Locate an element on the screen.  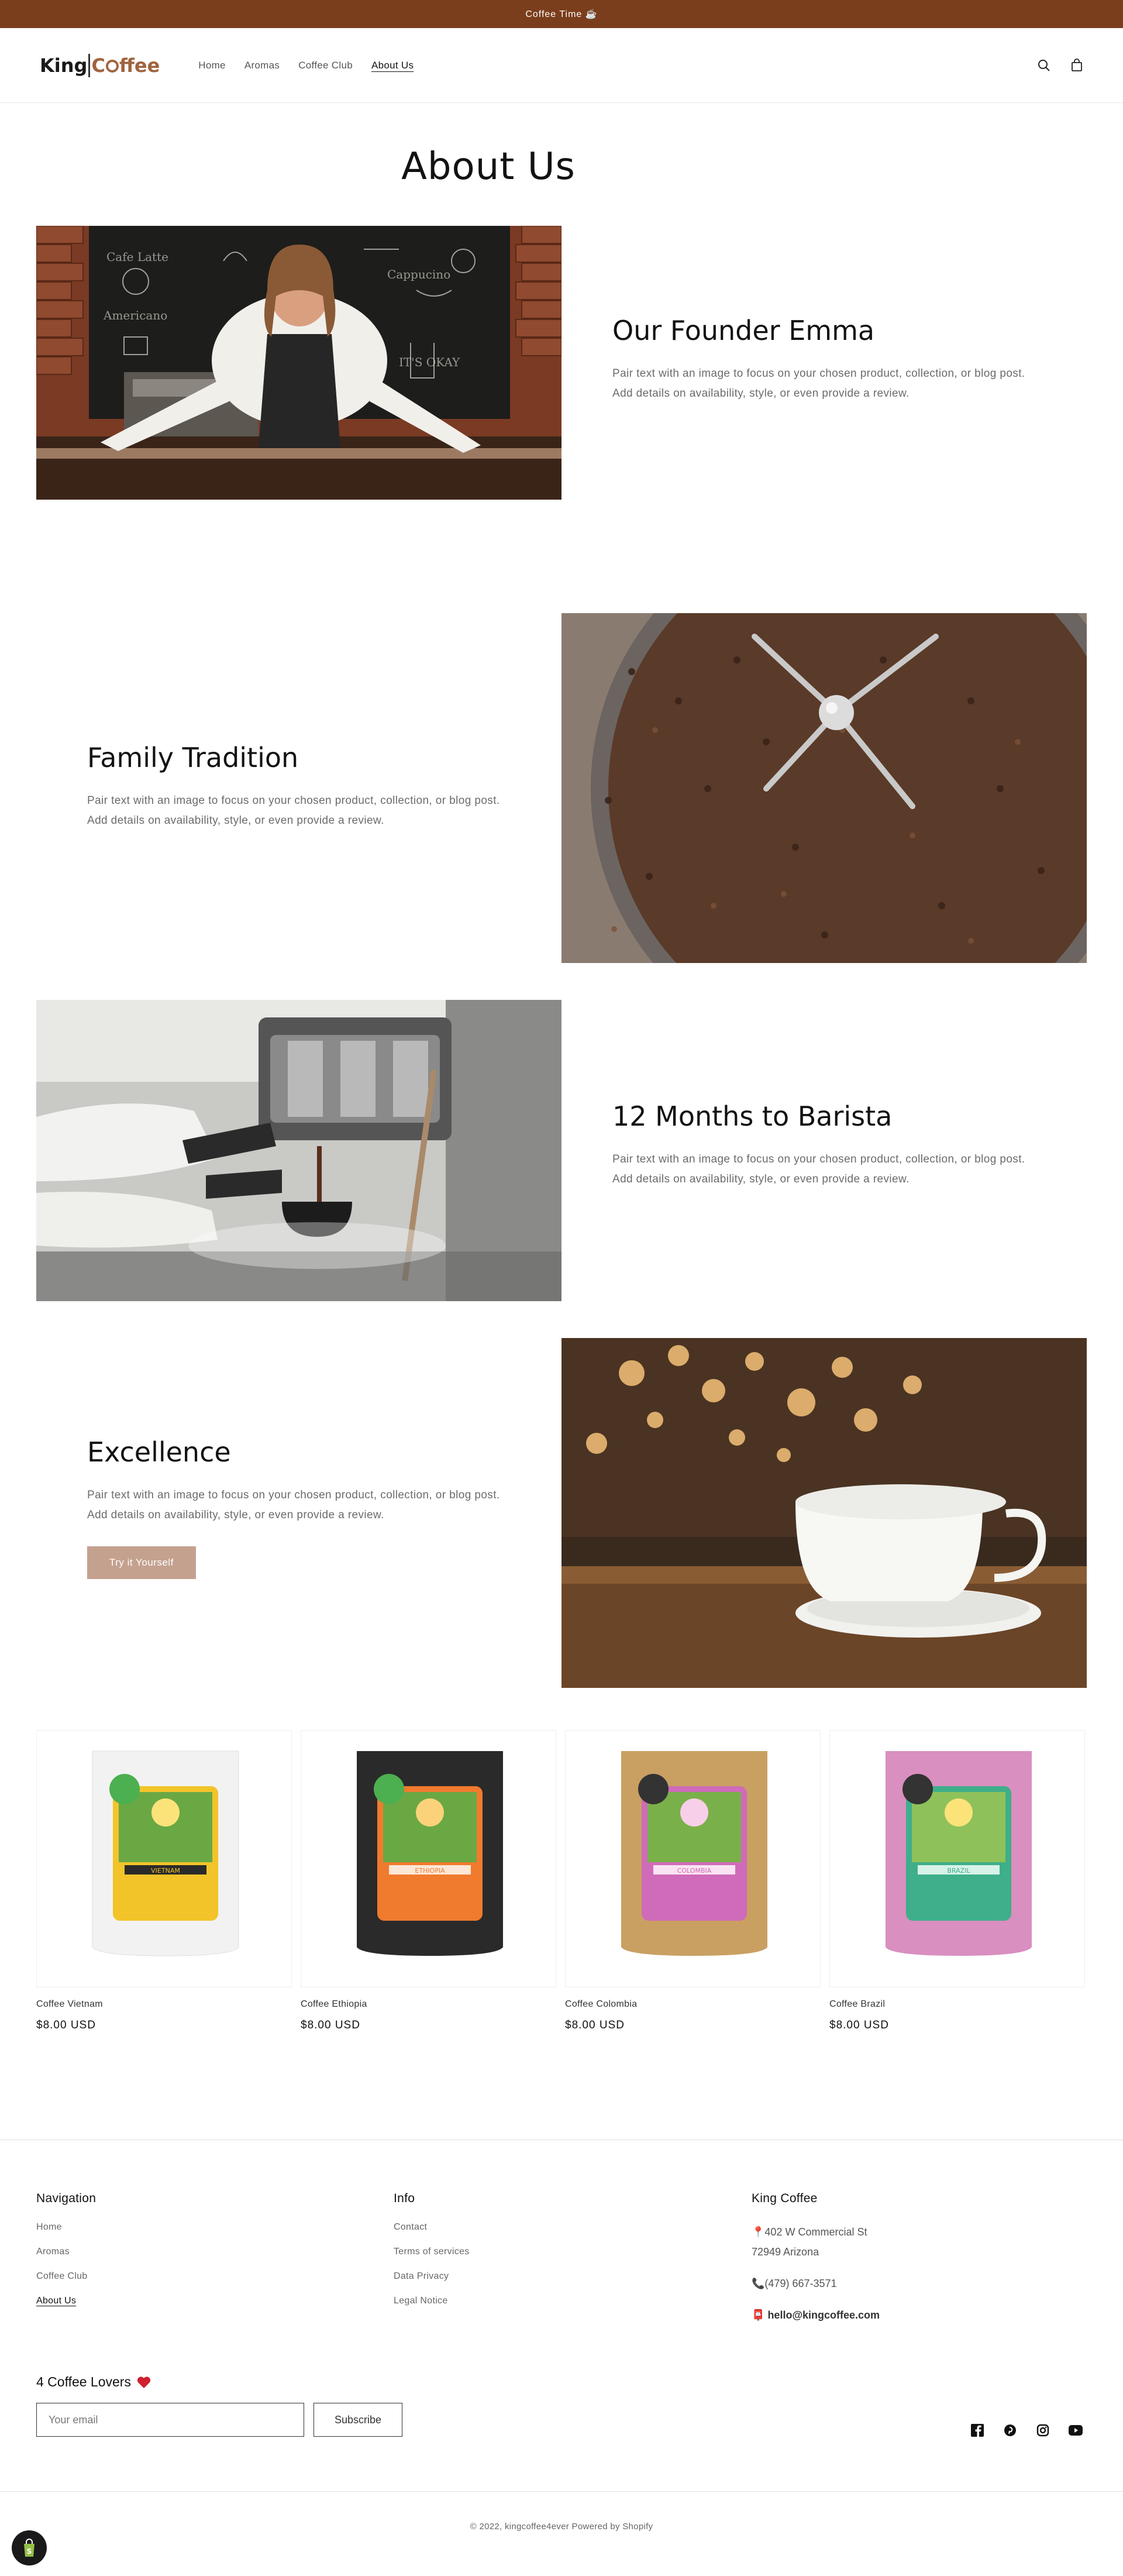
footer-link-legal: Legal Notice is located at coordinates (432, 2301).